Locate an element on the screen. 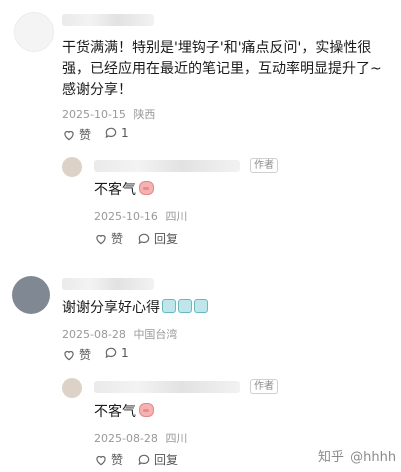 This screenshot has width=401, height=472. reply-date: 2025-08-28 is located at coordinates (126, 438).